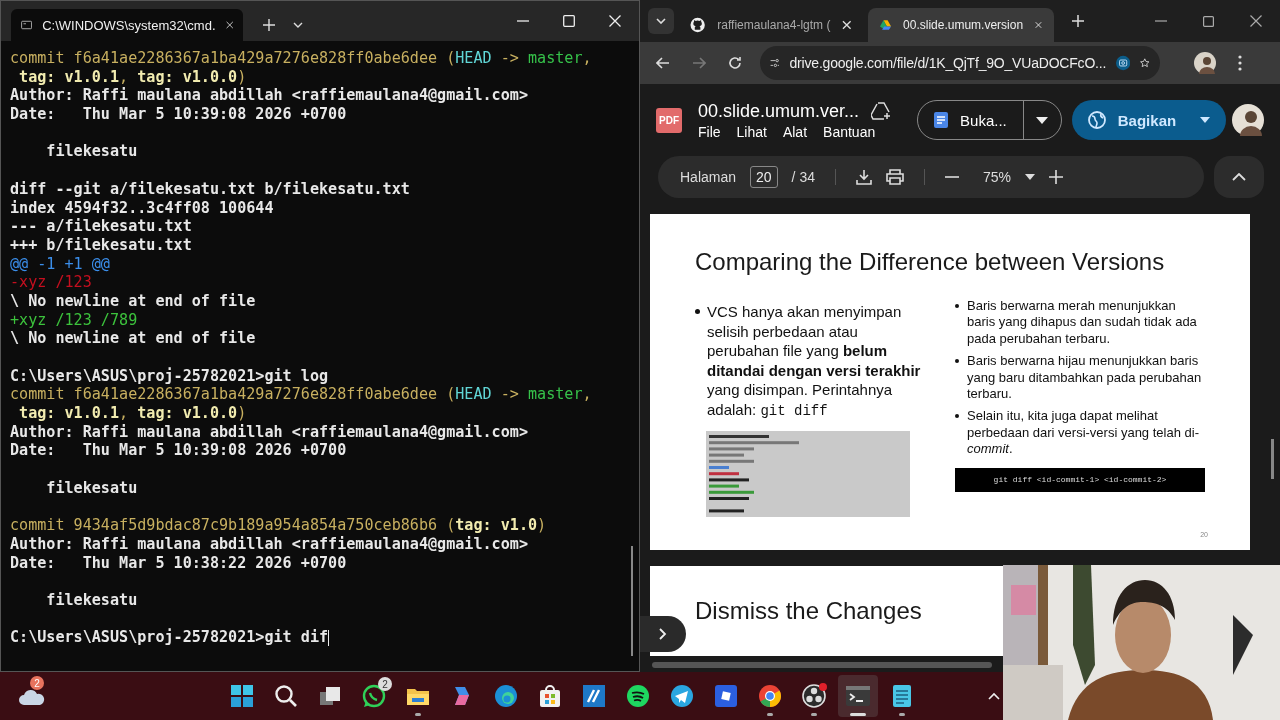  I want to click on reload-icon, so click(735, 63).